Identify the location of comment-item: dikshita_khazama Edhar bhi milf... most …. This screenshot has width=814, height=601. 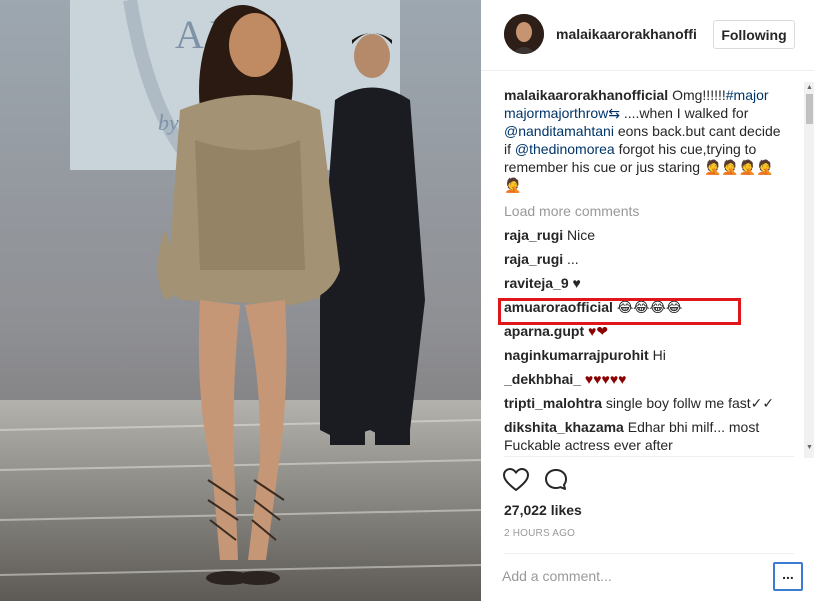
(644, 436).